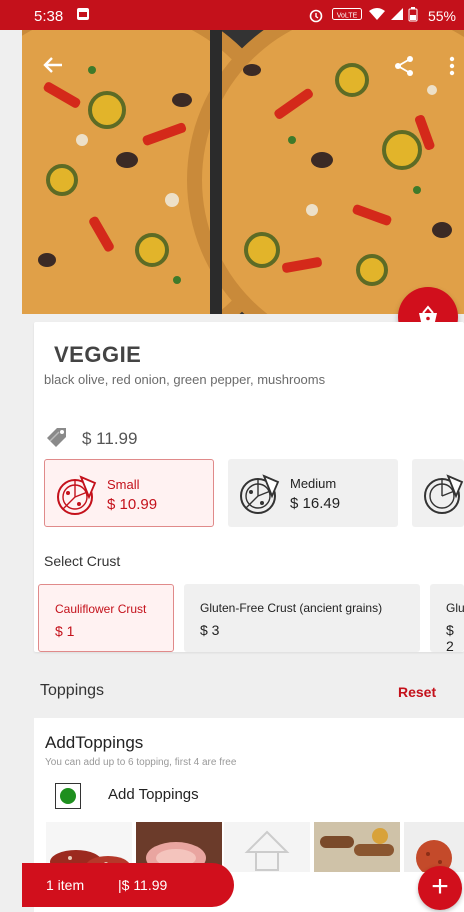 The height and width of the screenshot is (912, 464). What do you see at coordinates (232, 15) in the screenshot?
I see `status-bar: 5:38 VoLTE 55%` at bounding box center [232, 15].